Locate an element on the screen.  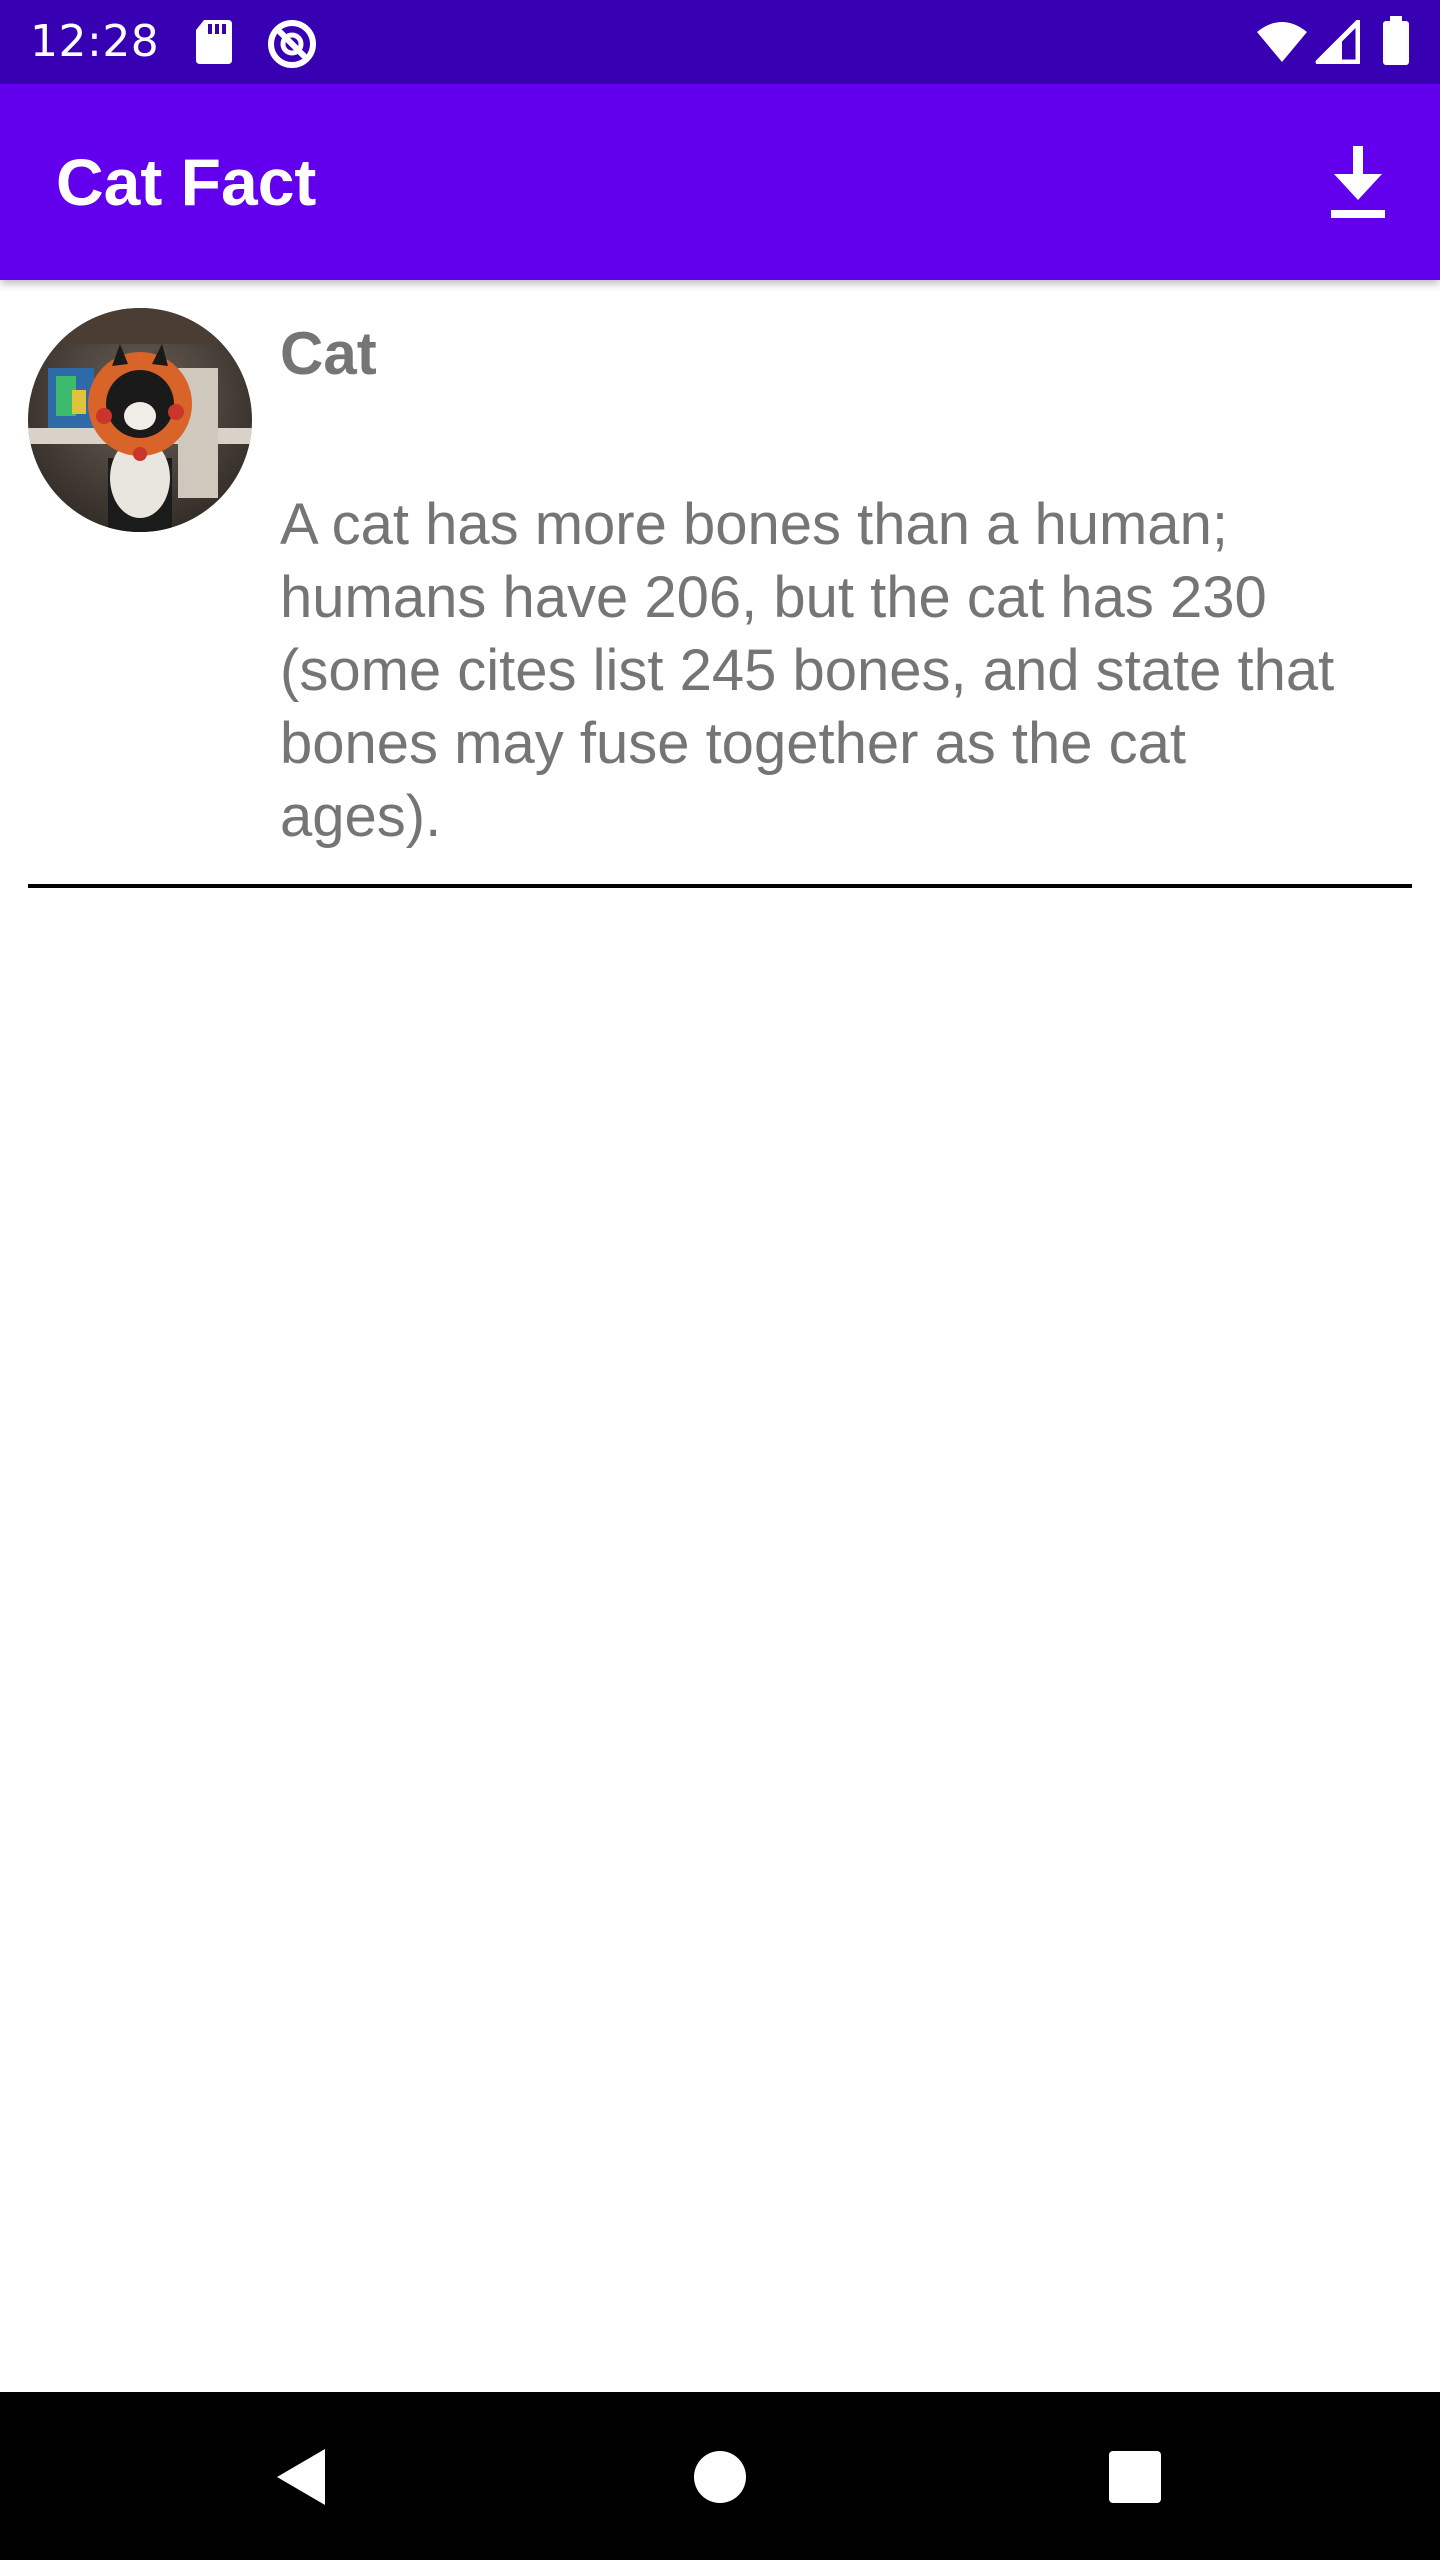
cat-photo is located at coordinates (140, 420).